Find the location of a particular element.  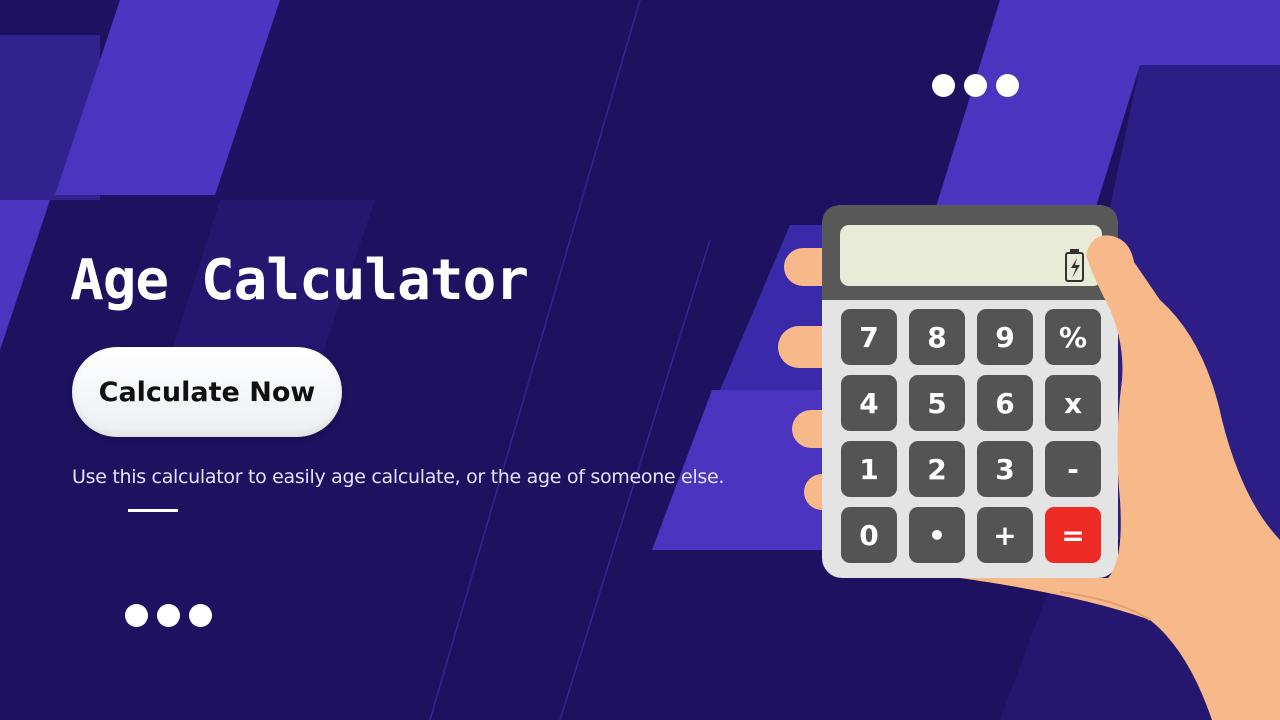

svg-text: 4 is located at coordinates (868, 403).